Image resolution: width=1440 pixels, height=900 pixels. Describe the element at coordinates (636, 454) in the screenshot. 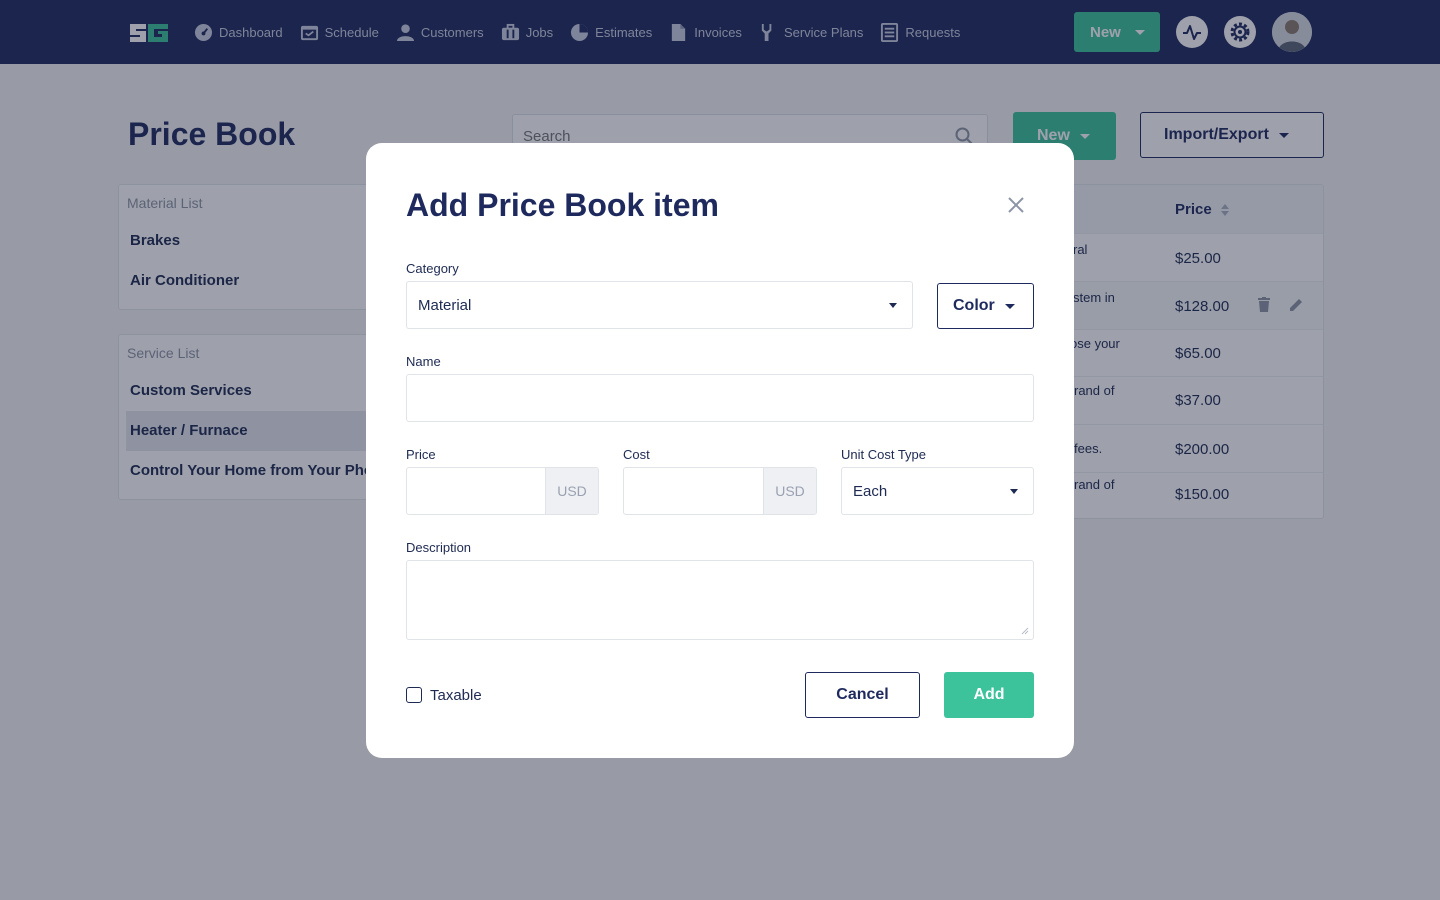

I see `cost-label: Cost` at that location.